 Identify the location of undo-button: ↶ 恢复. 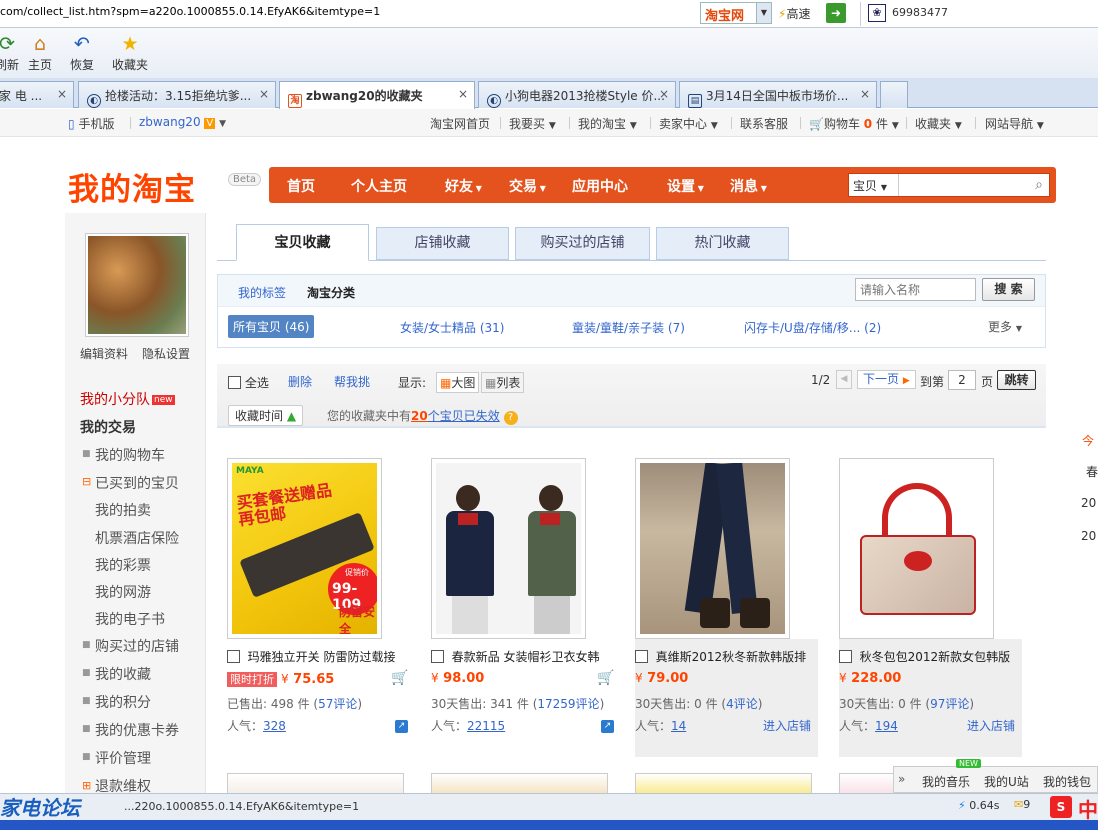
(82, 52).